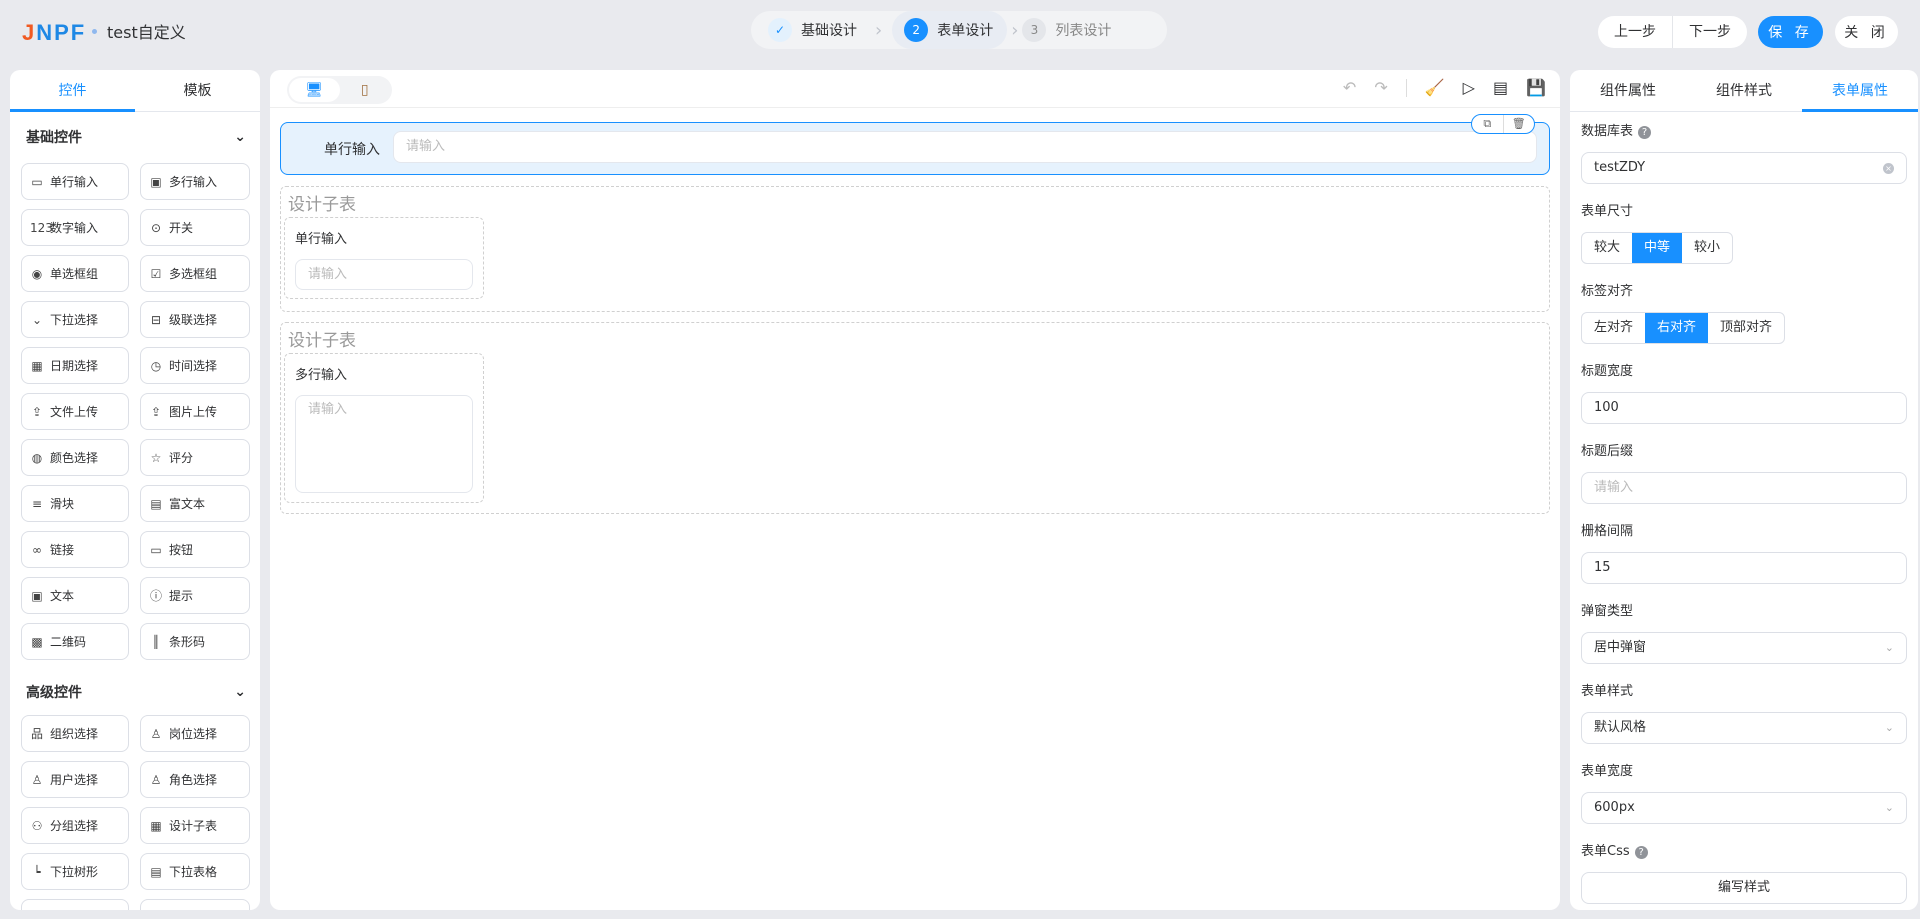 This screenshot has width=1920, height=919. I want to click on subtable: 设计子表 单行输入 请输入, so click(915, 249).